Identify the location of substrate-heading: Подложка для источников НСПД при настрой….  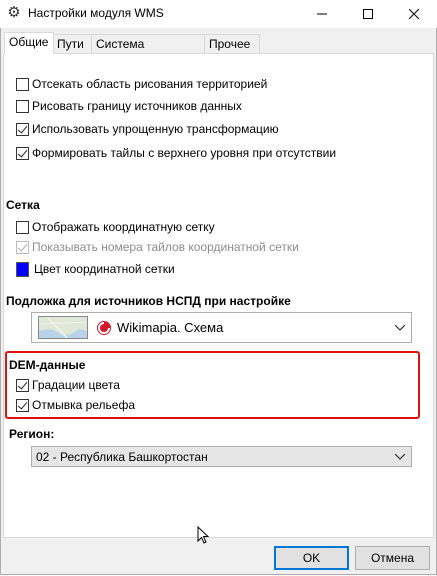
(148, 301).